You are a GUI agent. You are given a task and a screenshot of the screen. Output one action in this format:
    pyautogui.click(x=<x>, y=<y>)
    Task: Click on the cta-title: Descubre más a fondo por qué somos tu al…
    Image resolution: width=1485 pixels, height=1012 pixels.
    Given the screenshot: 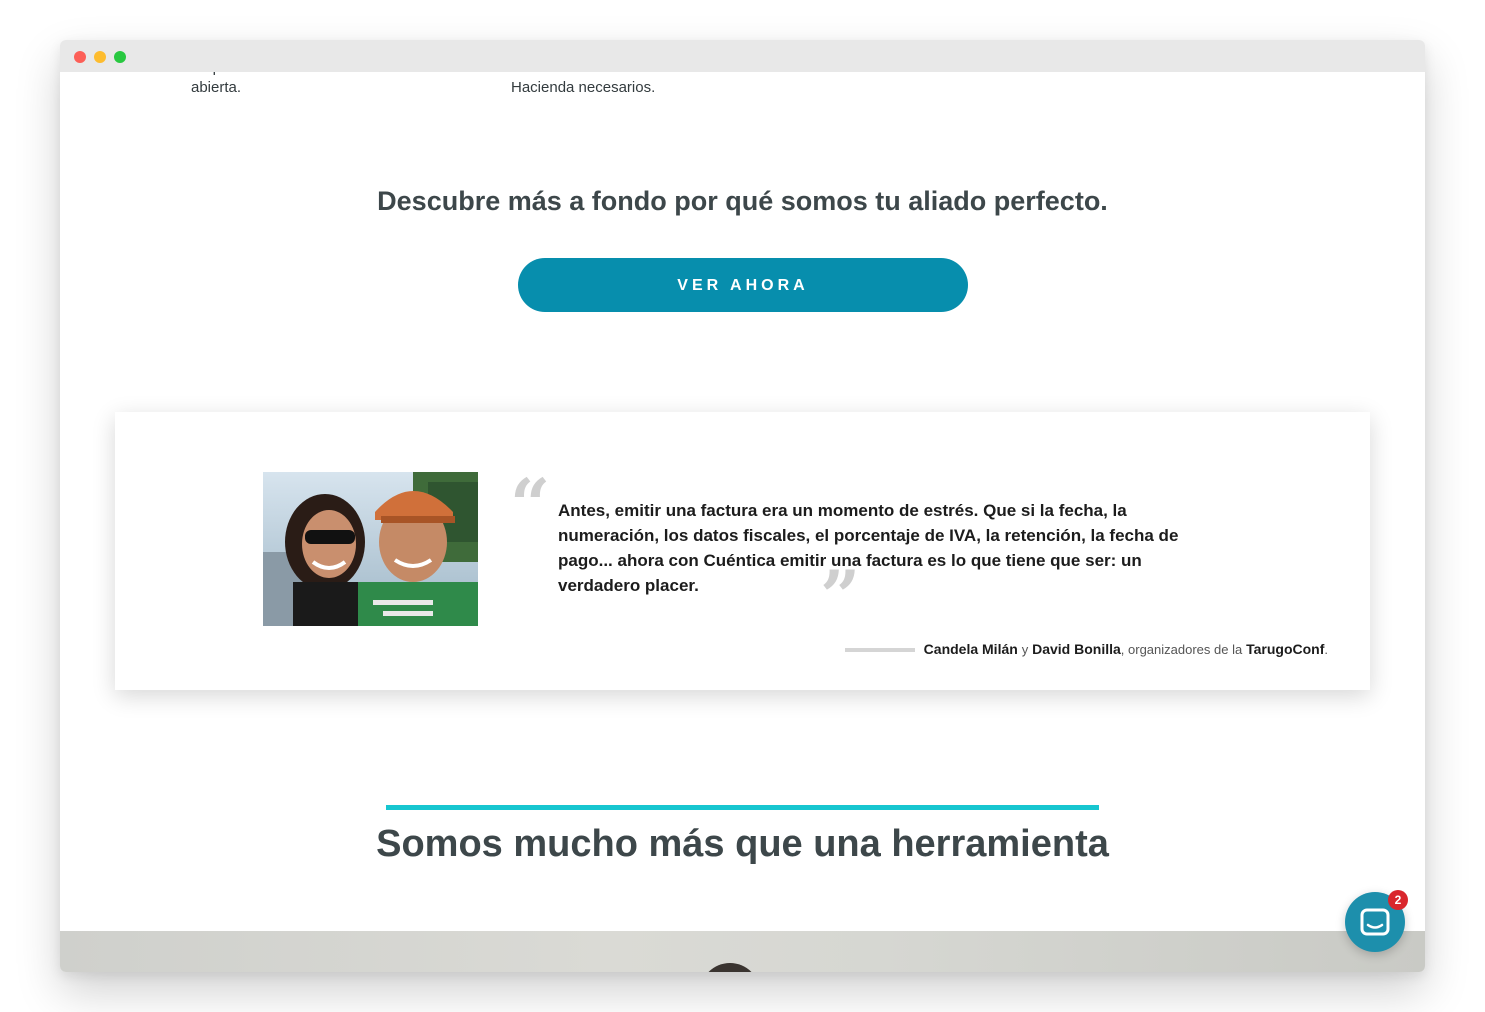 What is the action you would take?
    pyautogui.click(x=742, y=201)
    